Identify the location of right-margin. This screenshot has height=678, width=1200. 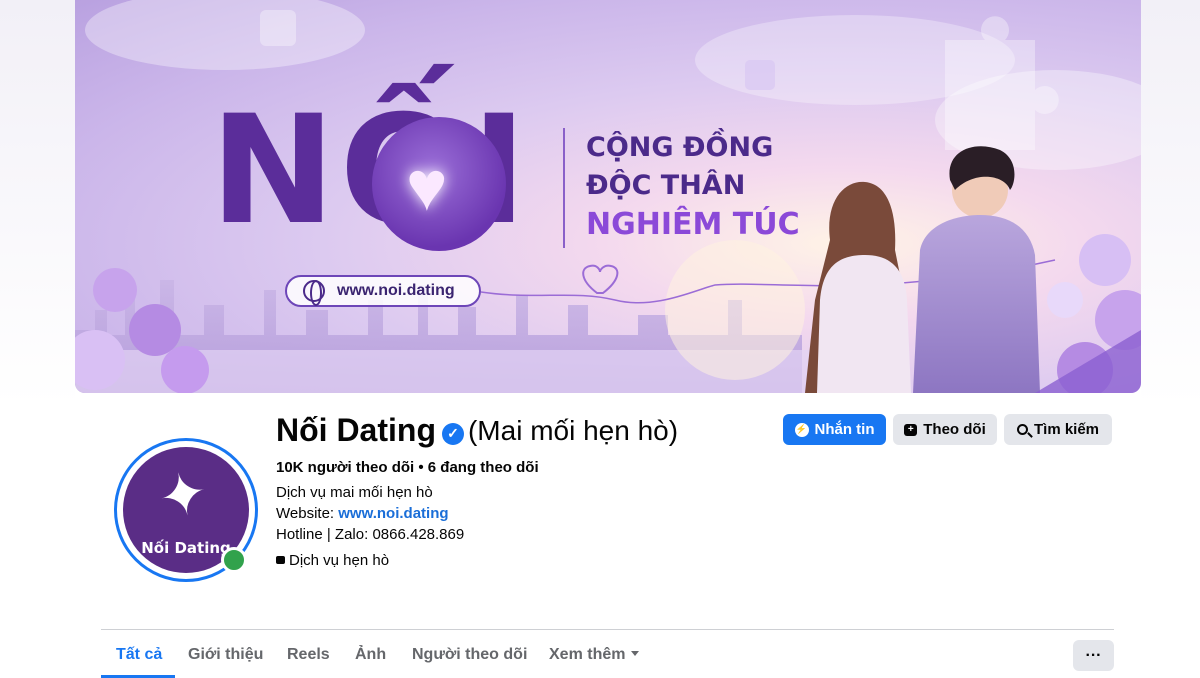
(1170, 339).